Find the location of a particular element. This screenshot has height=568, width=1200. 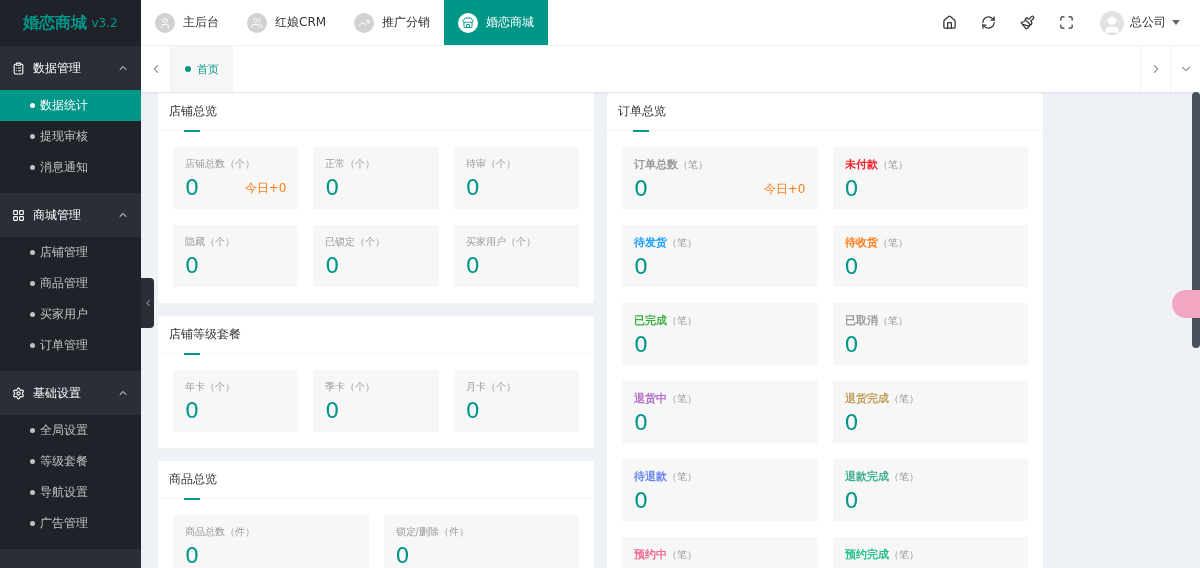

brush-icon is located at coordinates (1027, 22).